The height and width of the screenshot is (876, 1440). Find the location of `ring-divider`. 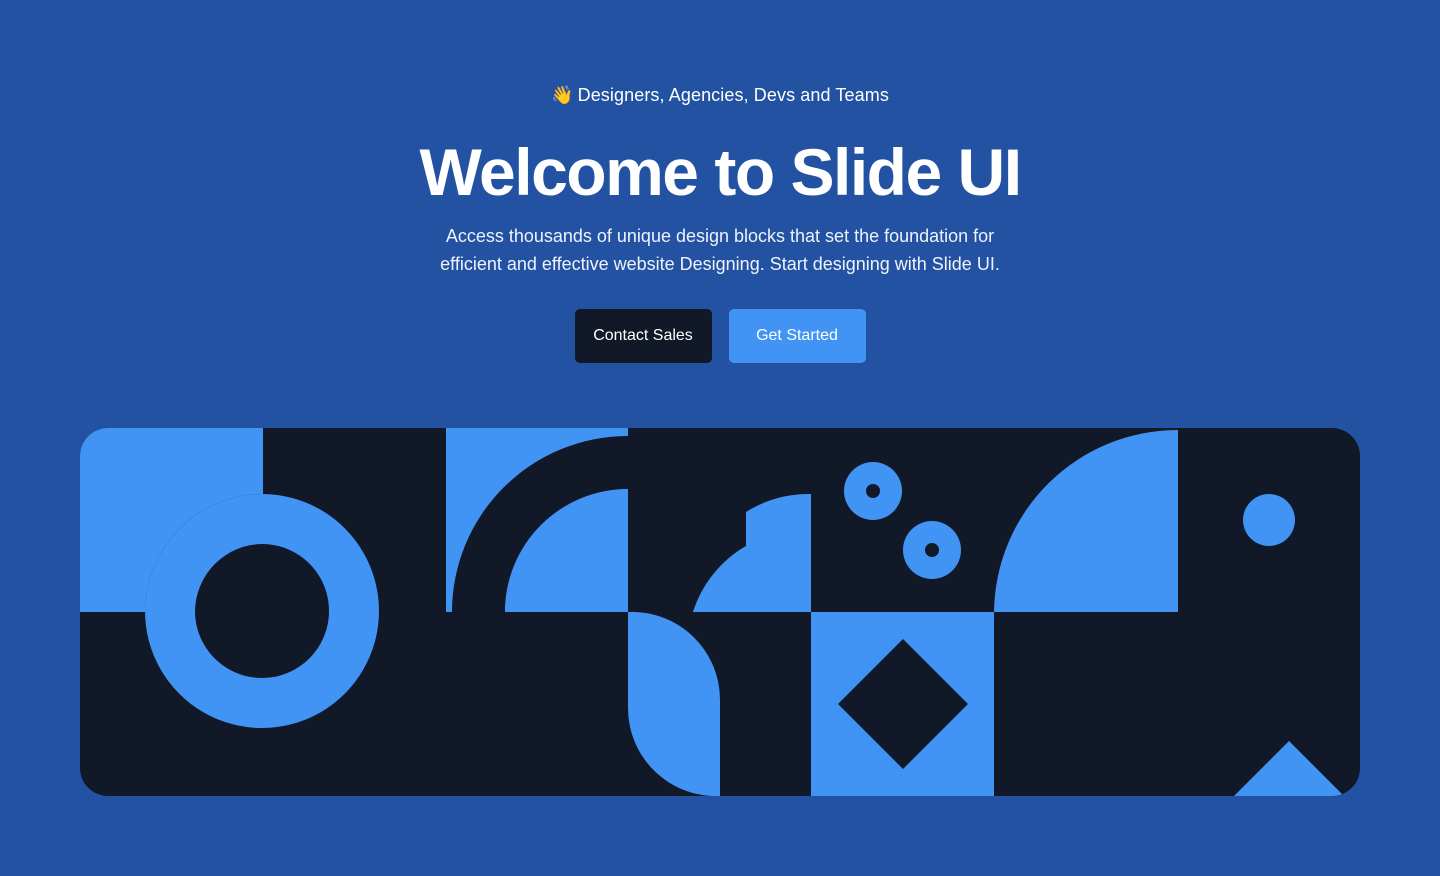

ring-divider is located at coordinates (263, 578).